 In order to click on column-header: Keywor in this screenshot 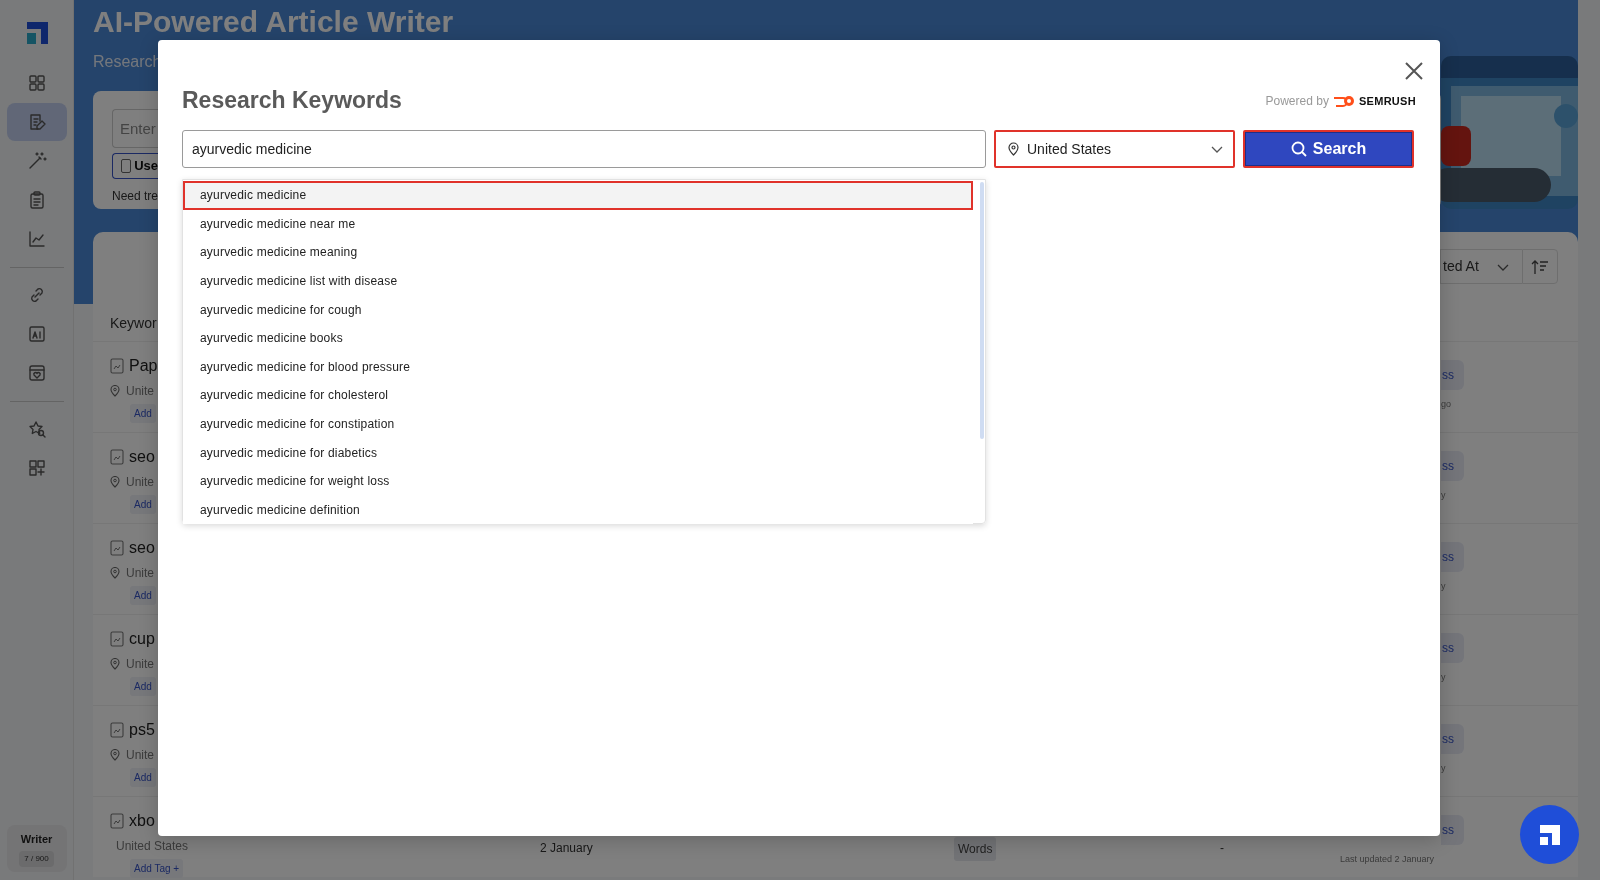, I will do `click(133, 323)`.